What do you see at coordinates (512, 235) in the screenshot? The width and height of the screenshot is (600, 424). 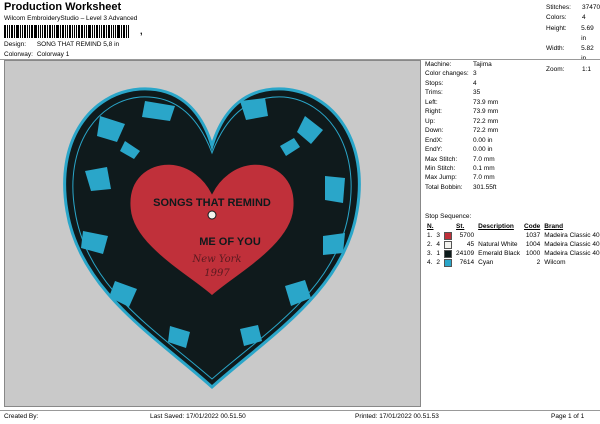 I see `table-row: 1. 3 5700 1037 Madeira Classic 40` at bounding box center [512, 235].